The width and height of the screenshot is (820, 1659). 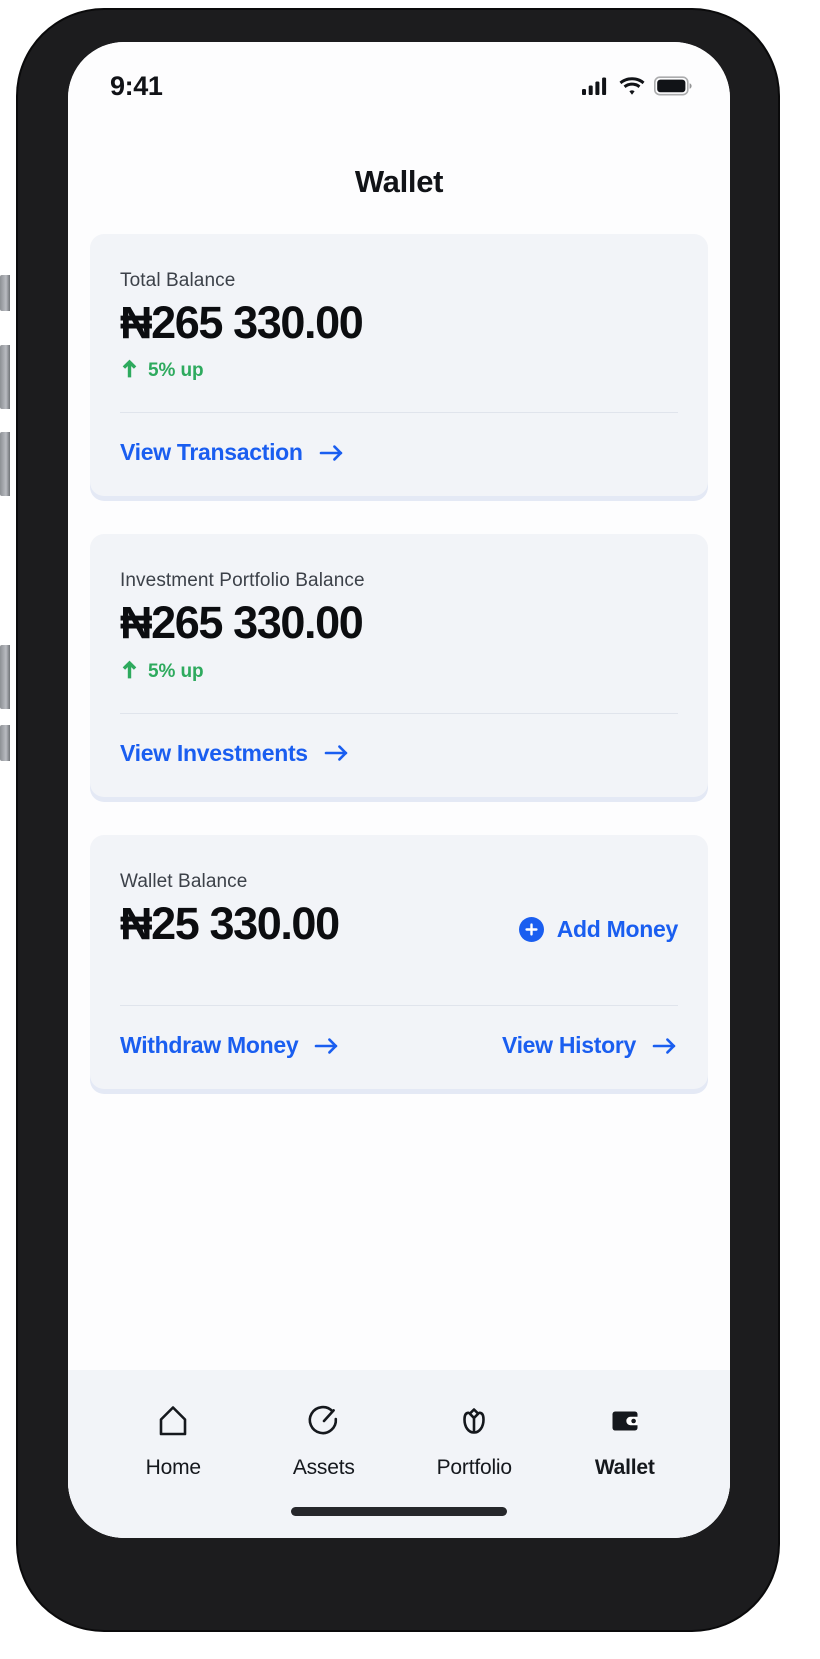 I want to click on link-label: Withdraw Money, so click(x=209, y=1045).